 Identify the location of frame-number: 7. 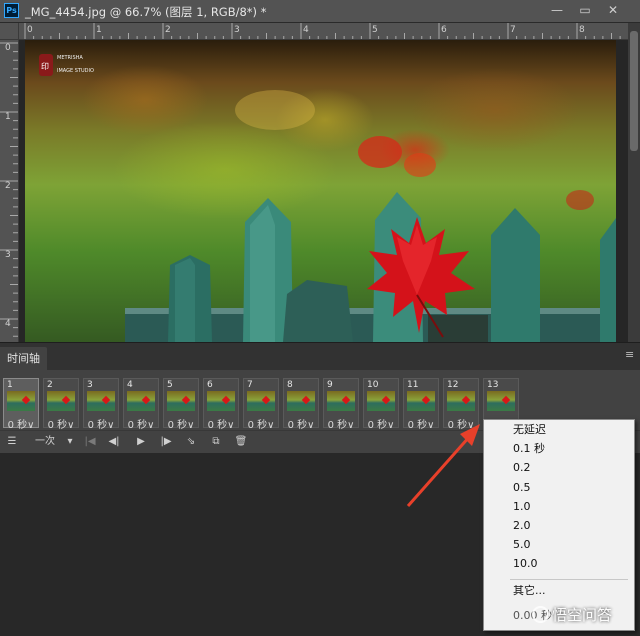
(250, 385).